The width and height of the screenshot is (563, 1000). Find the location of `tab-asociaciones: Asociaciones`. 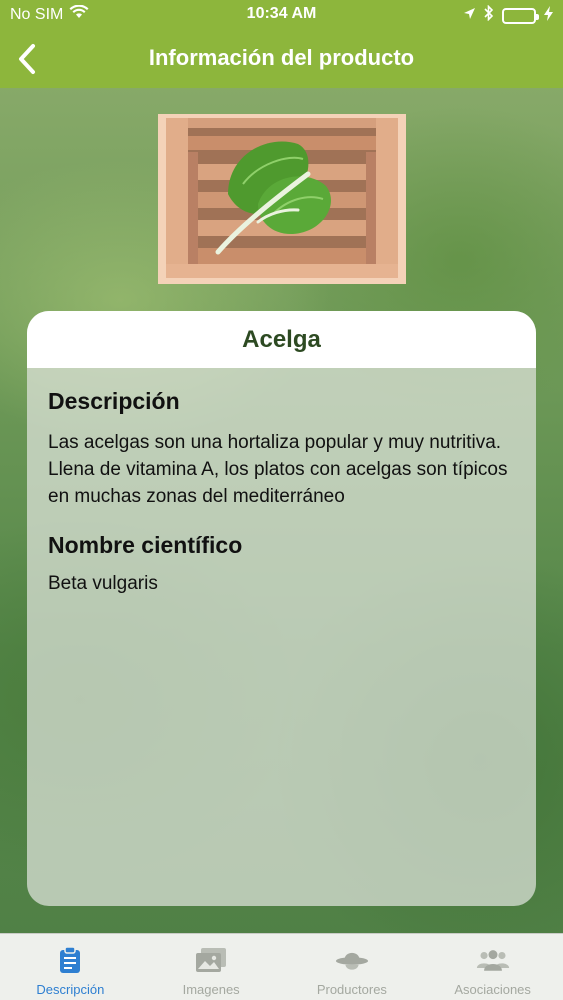

tab-asociaciones: Asociaciones is located at coordinates (492, 967).